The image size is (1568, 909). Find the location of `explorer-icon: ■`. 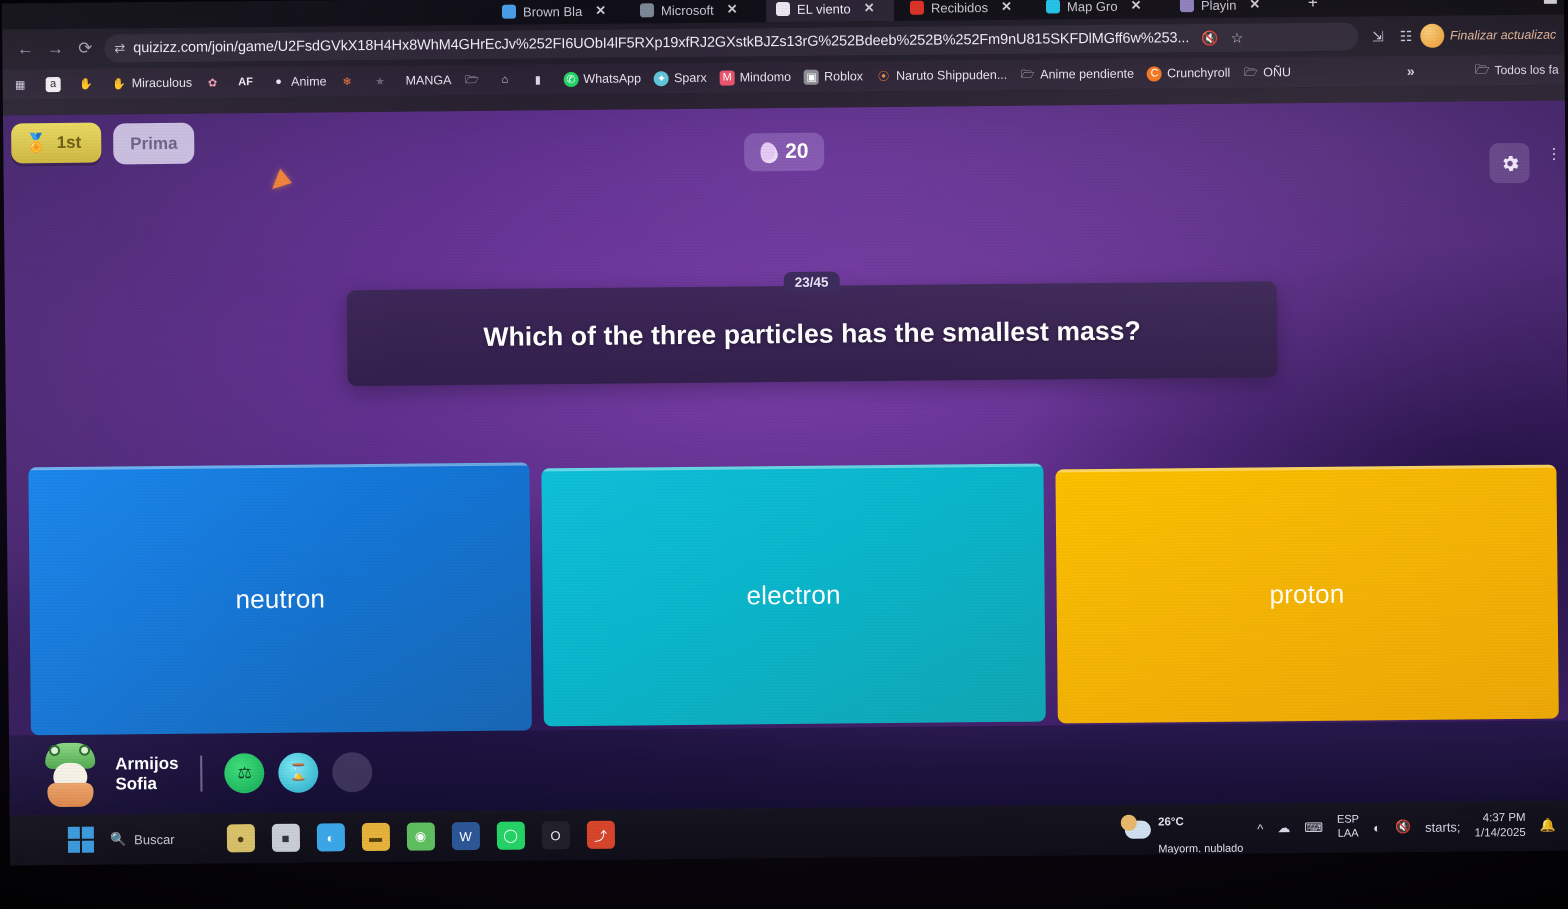

explorer-icon: ■ is located at coordinates (285, 837).